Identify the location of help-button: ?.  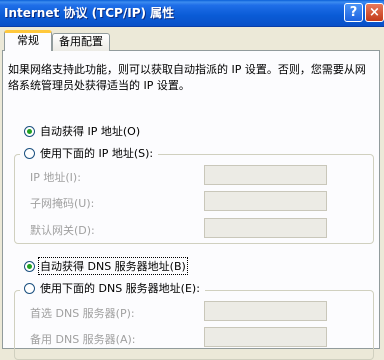
(353, 12).